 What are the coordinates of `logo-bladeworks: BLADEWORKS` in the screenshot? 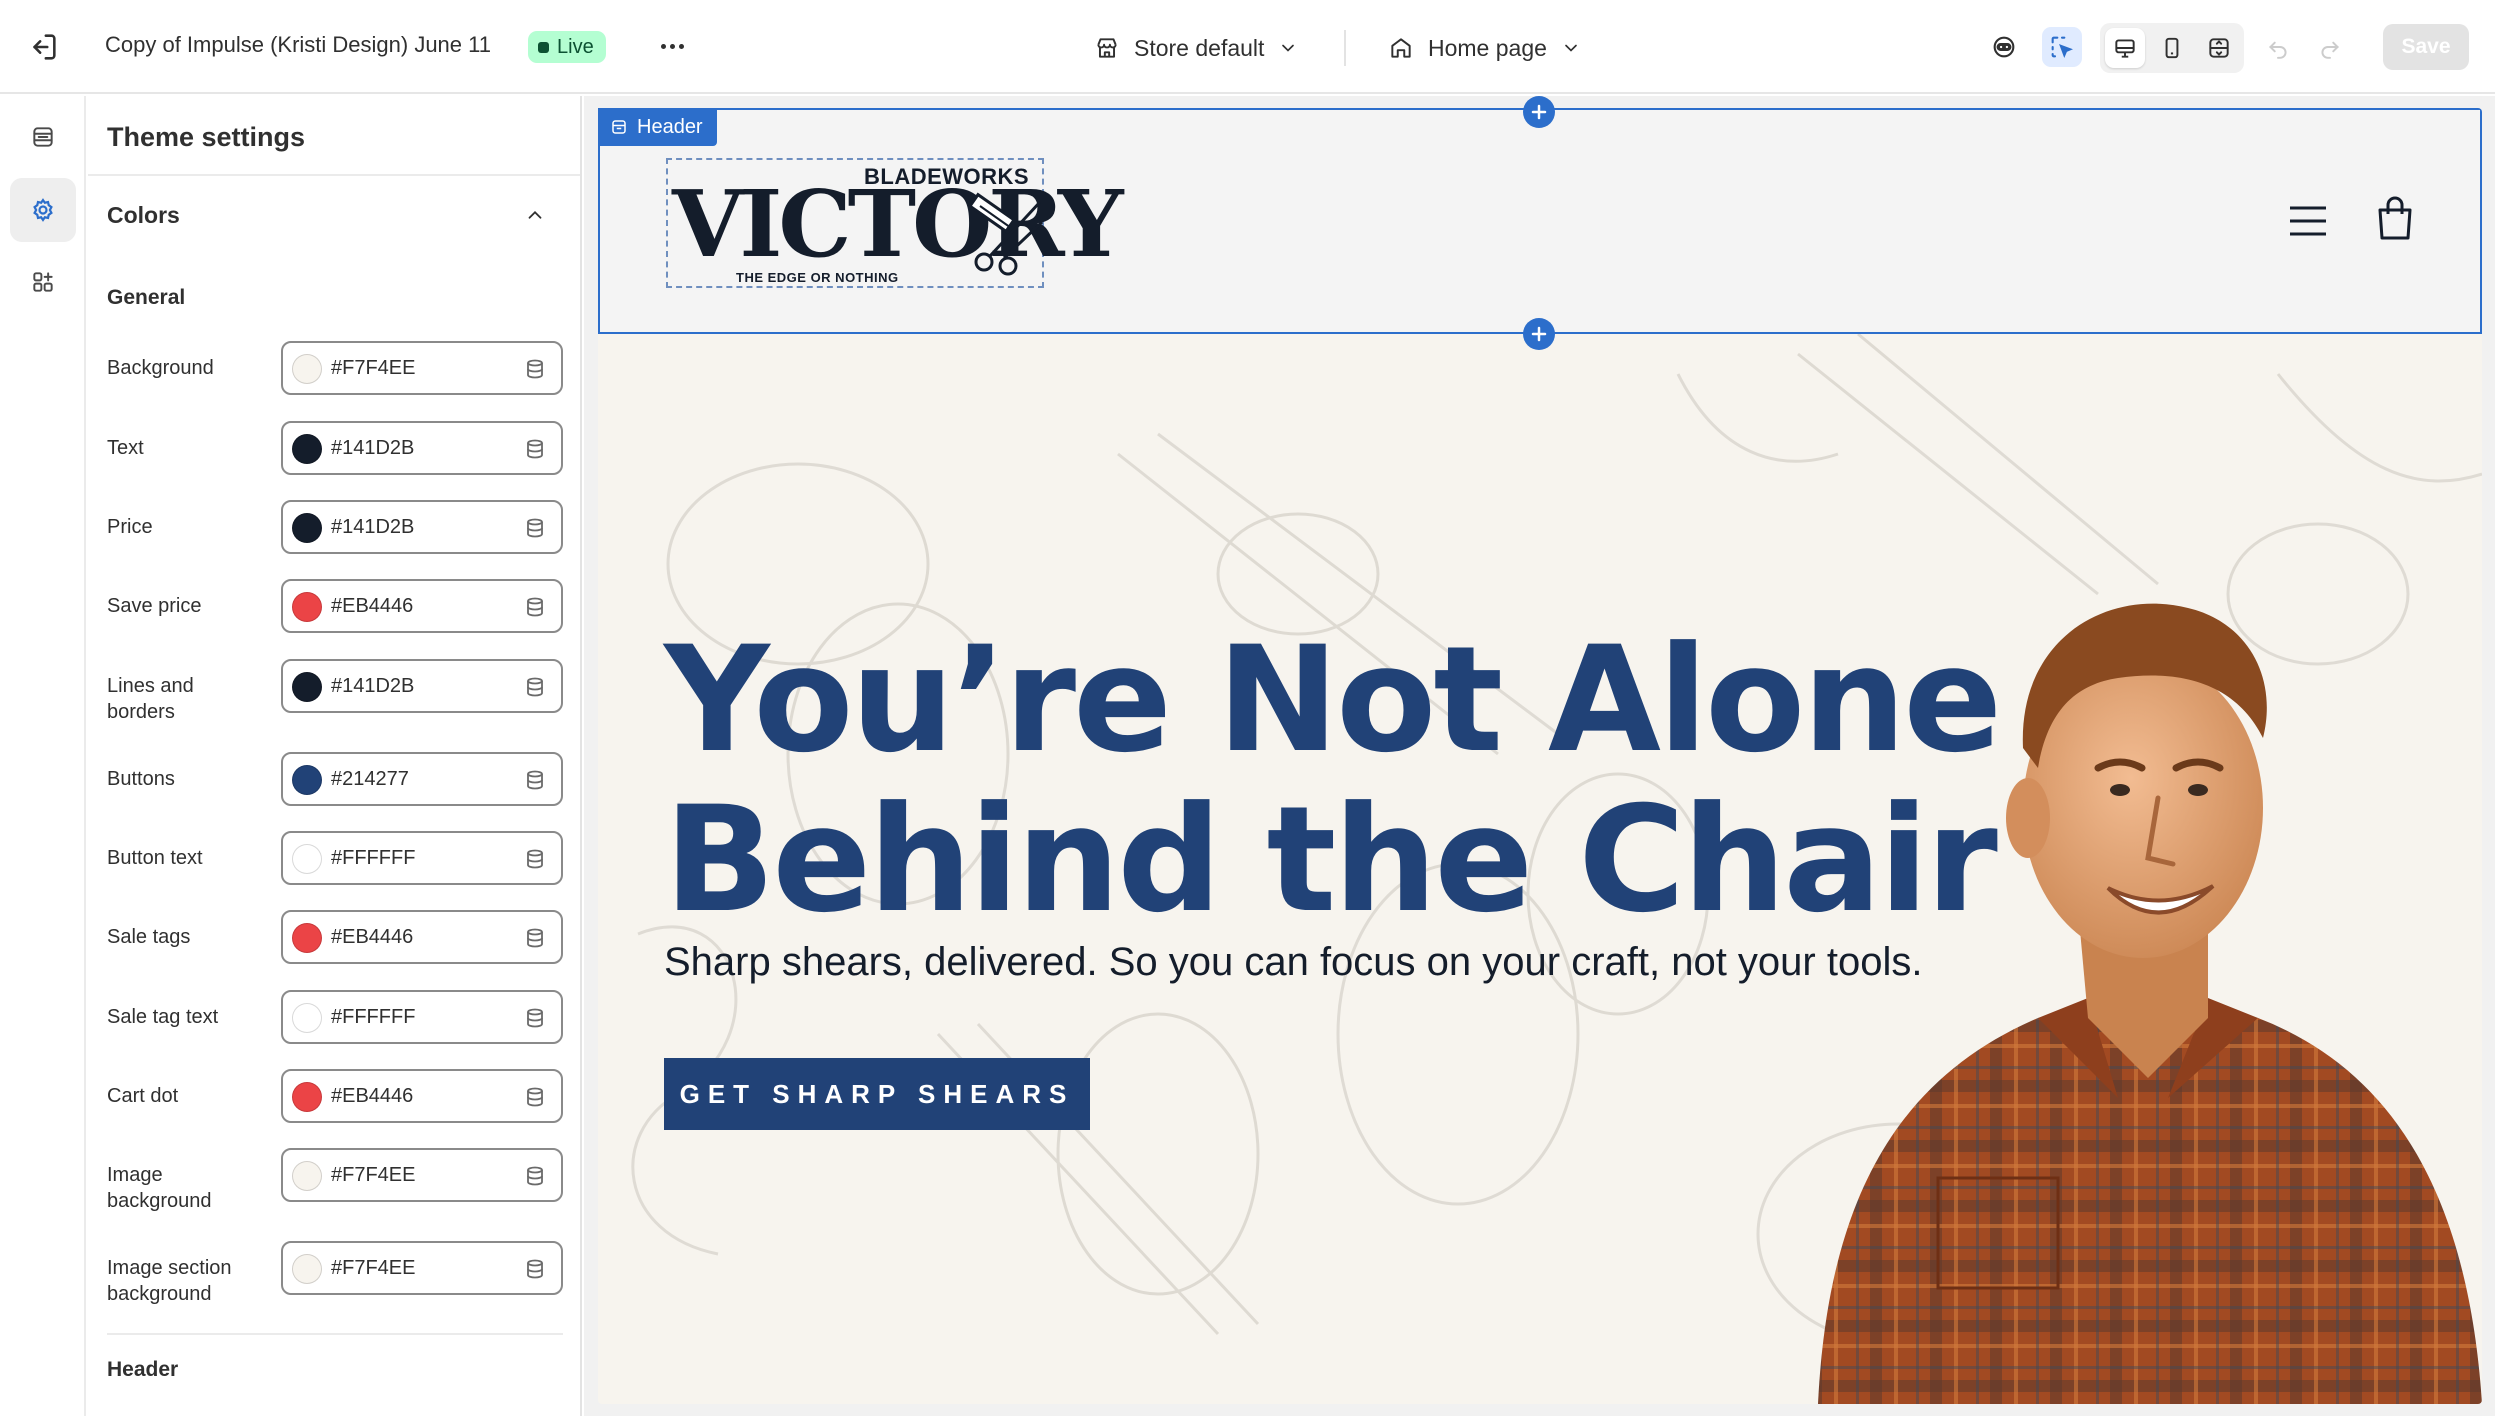 It's located at (947, 176).